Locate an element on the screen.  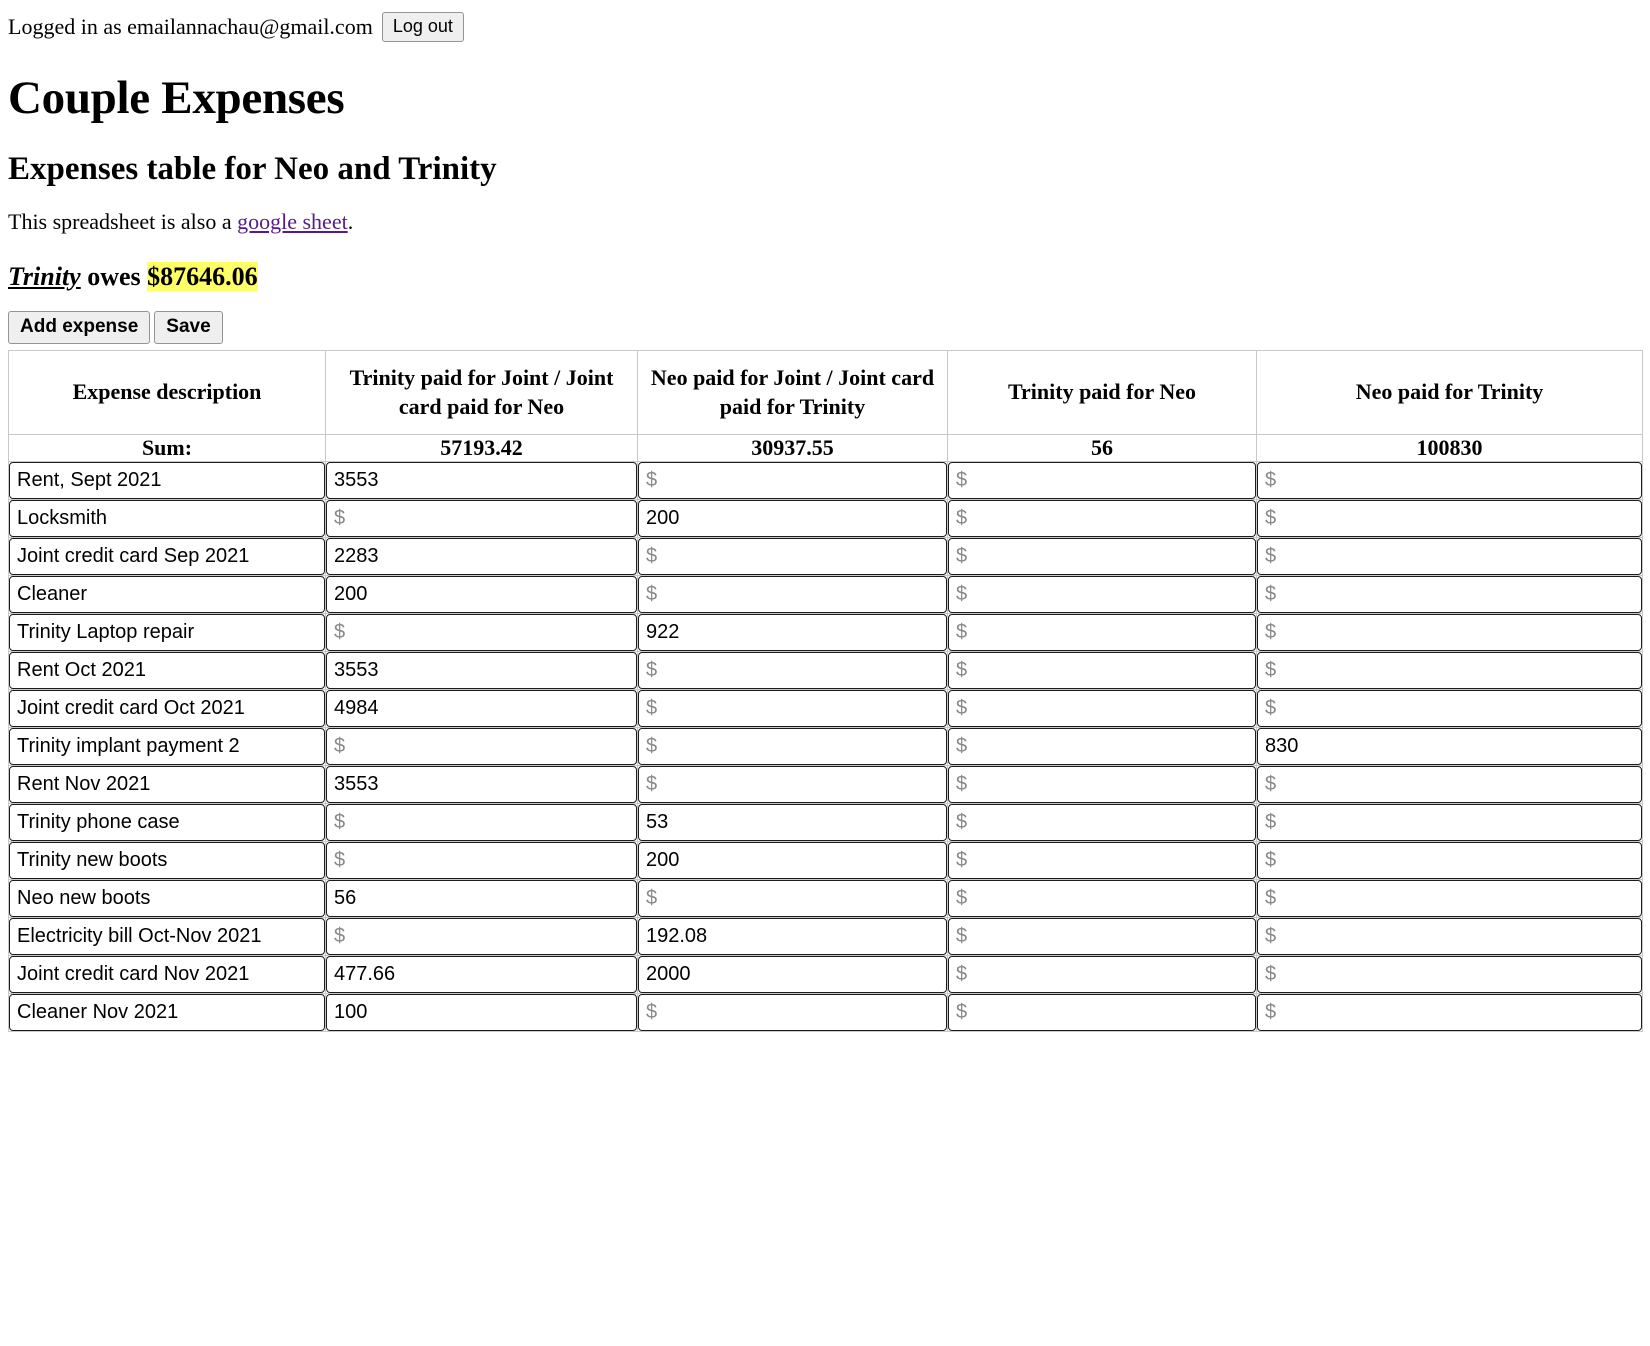
table-toolbar: Add expense Save is located at coordinates (825, 328).